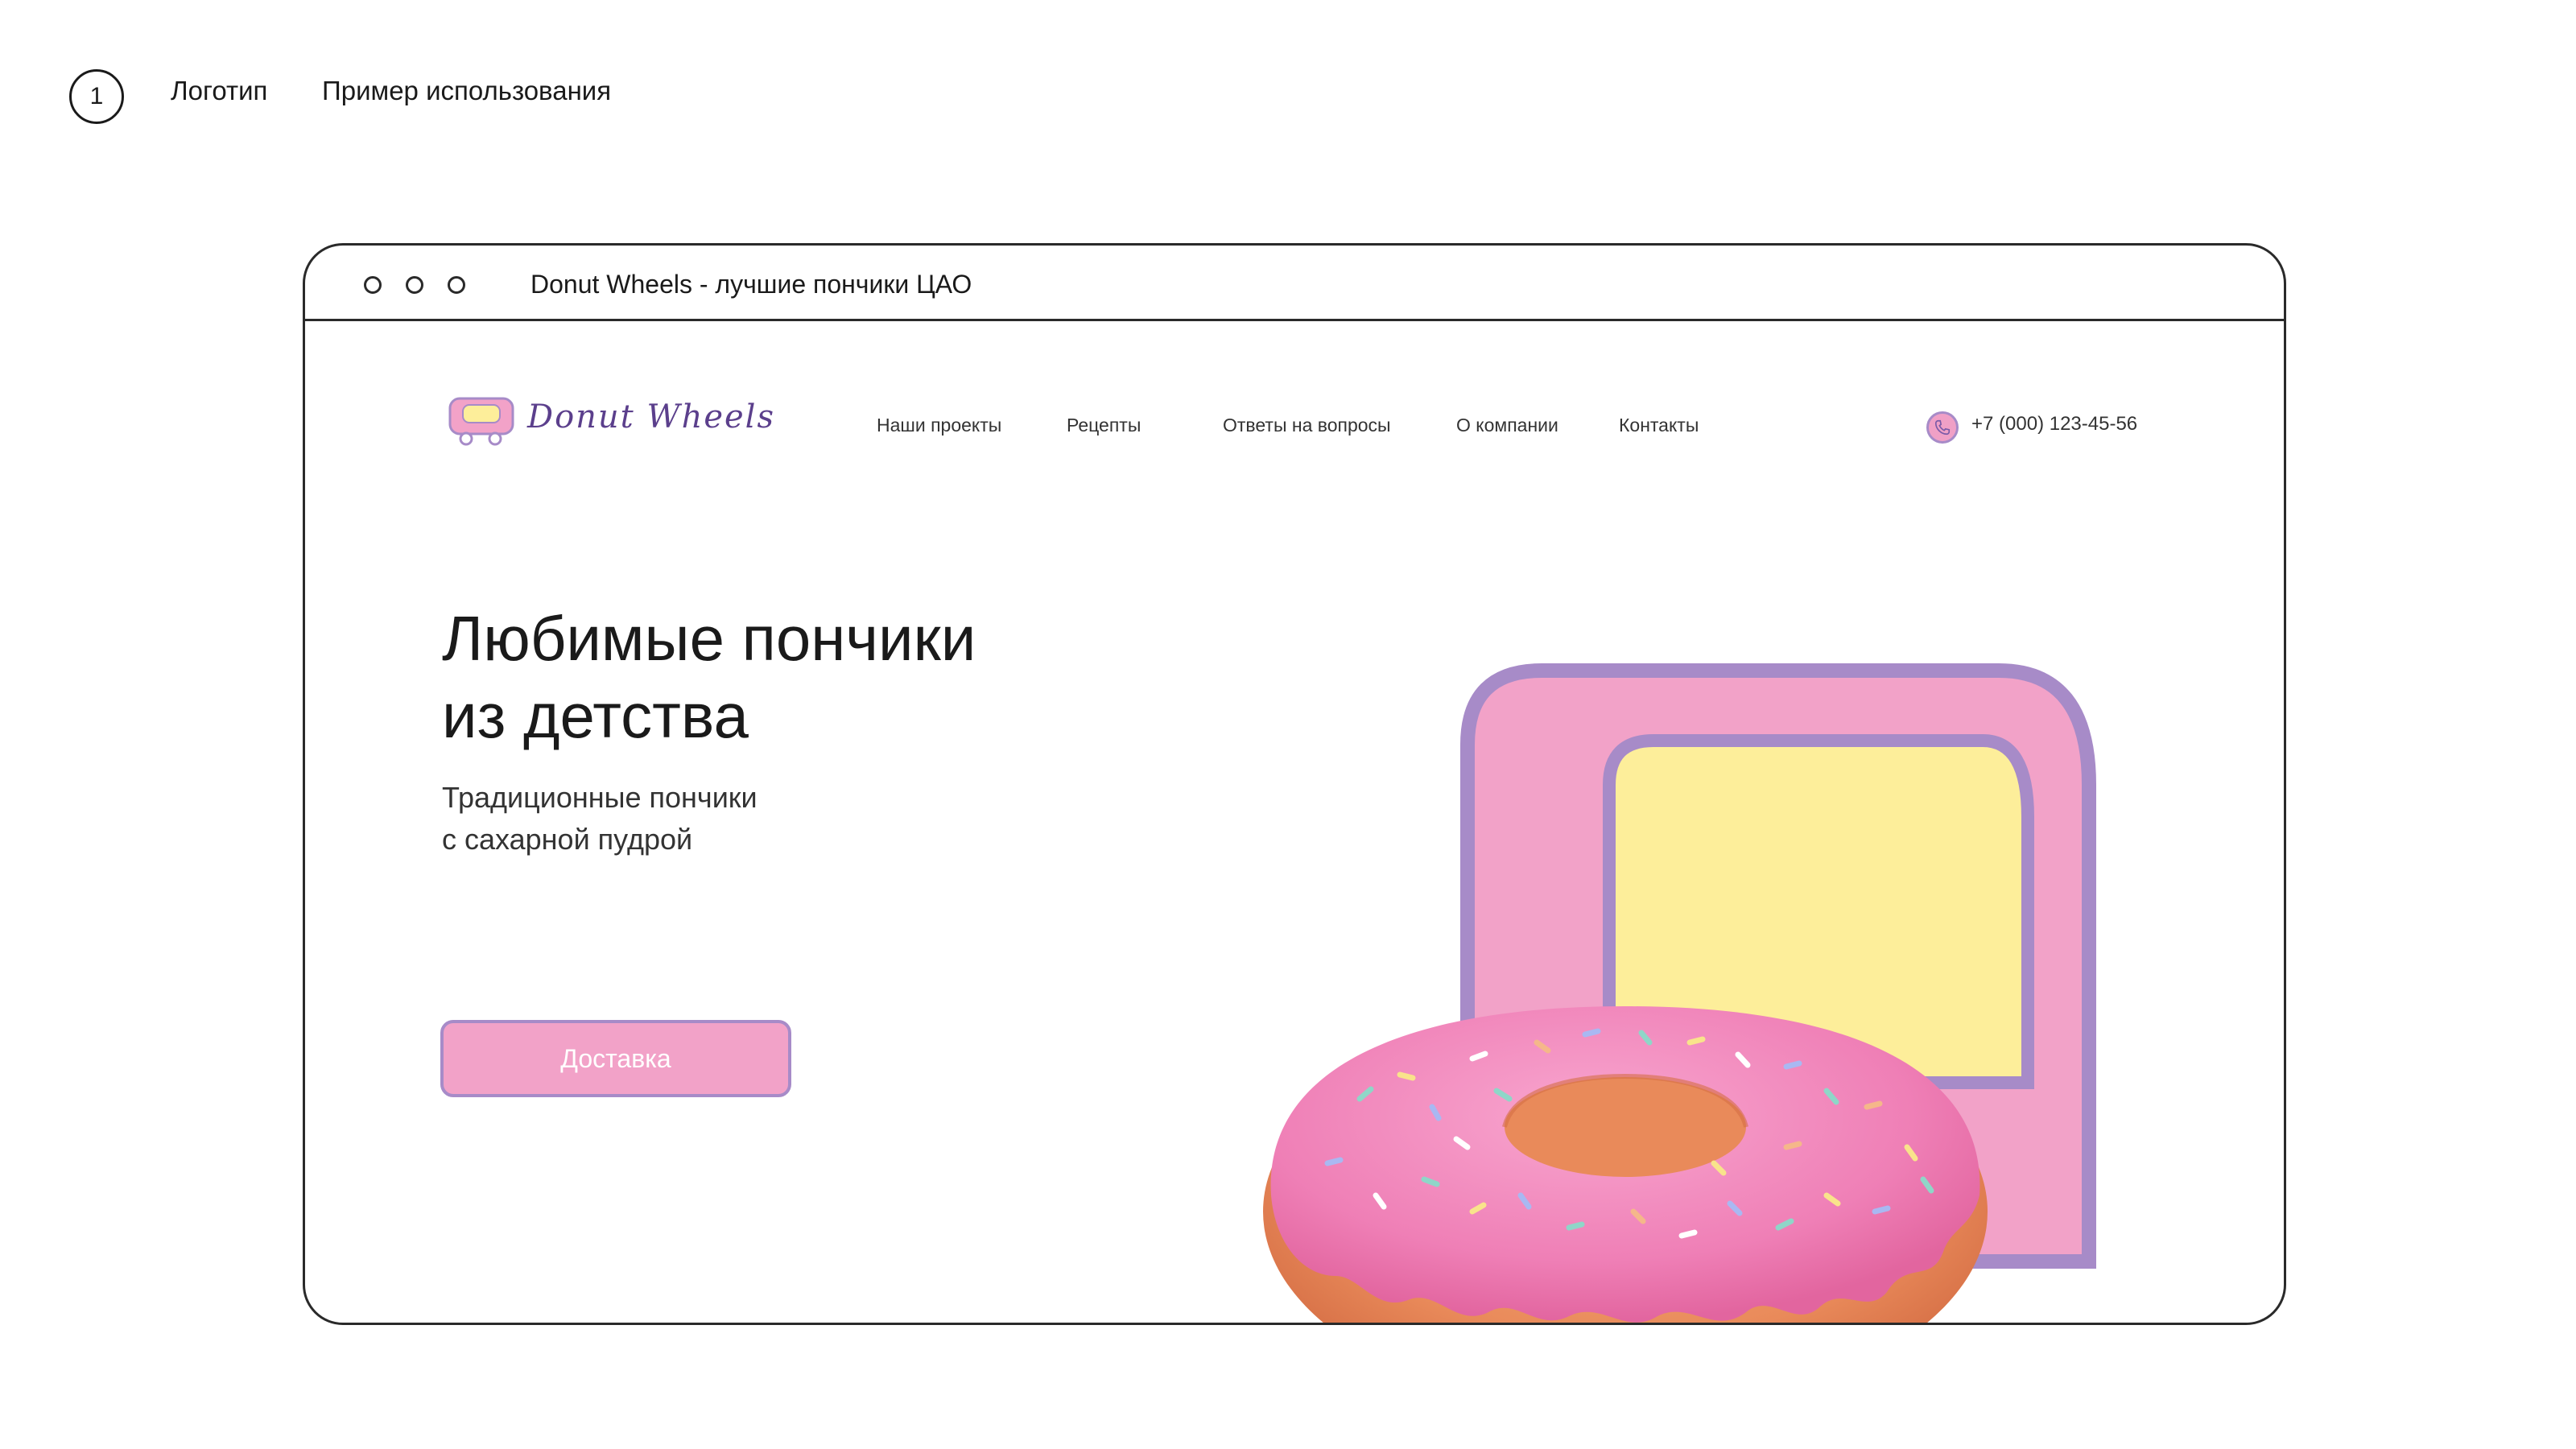  I want to click on nav-recipes: Рецепты, so click(1104, 425).